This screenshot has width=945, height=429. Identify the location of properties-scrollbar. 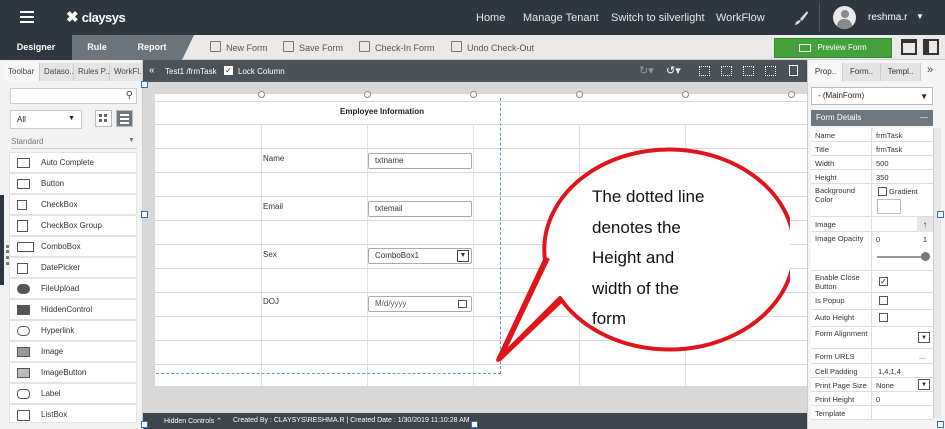
(937, 273).